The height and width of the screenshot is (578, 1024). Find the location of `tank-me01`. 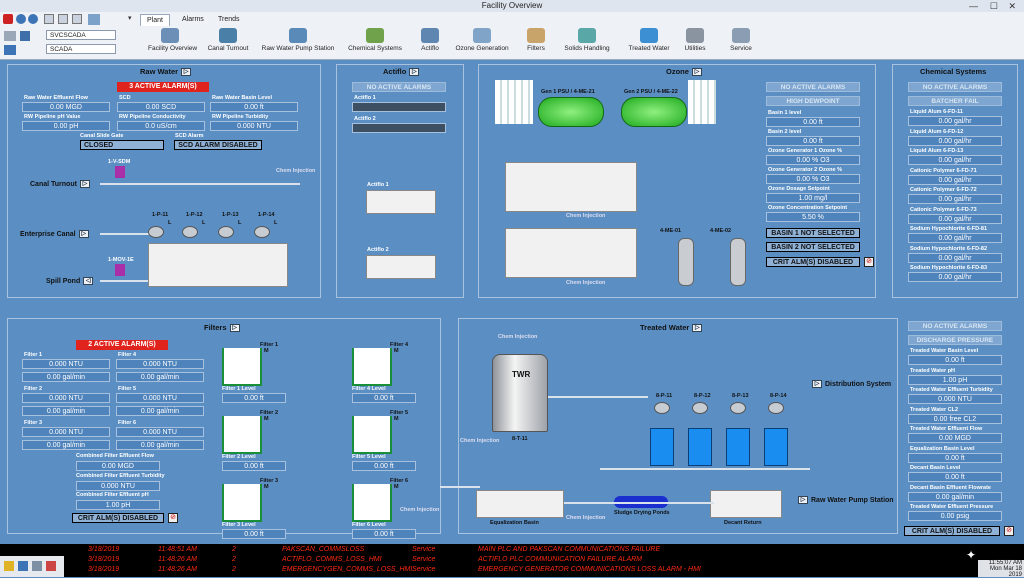

tank-me01 is located at coordinates (686, 262).